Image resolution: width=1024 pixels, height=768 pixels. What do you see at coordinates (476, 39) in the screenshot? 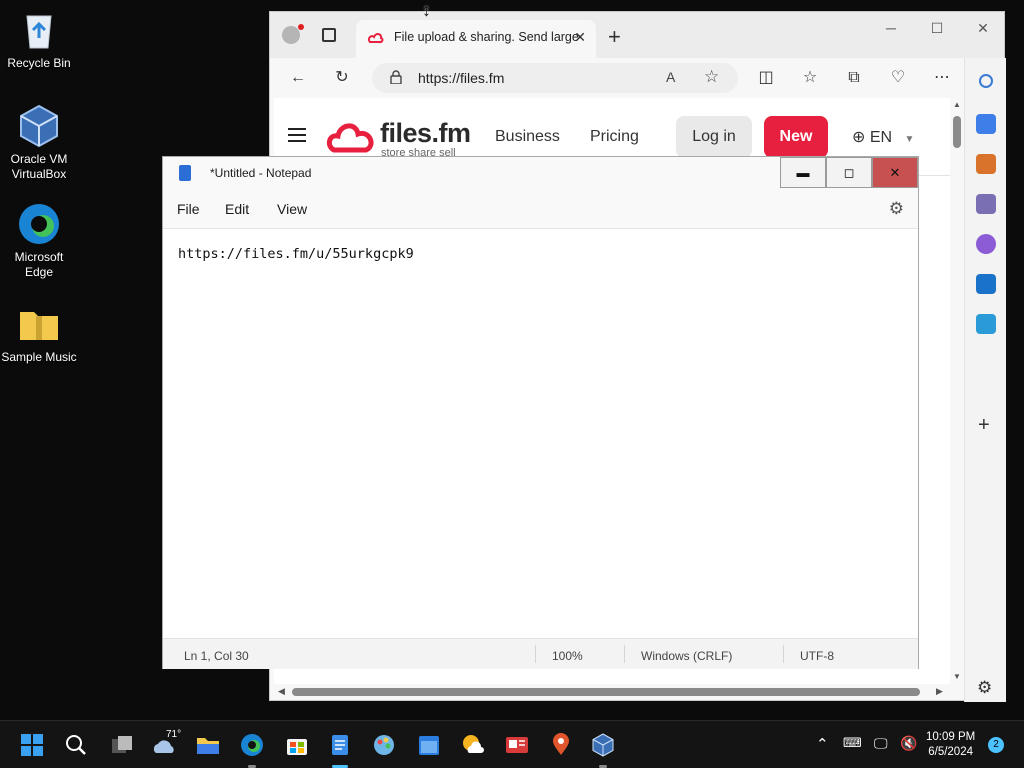
I see `tab-files-fm: File upload & sharing. Send large ✕` at bounding box center [476, 39].